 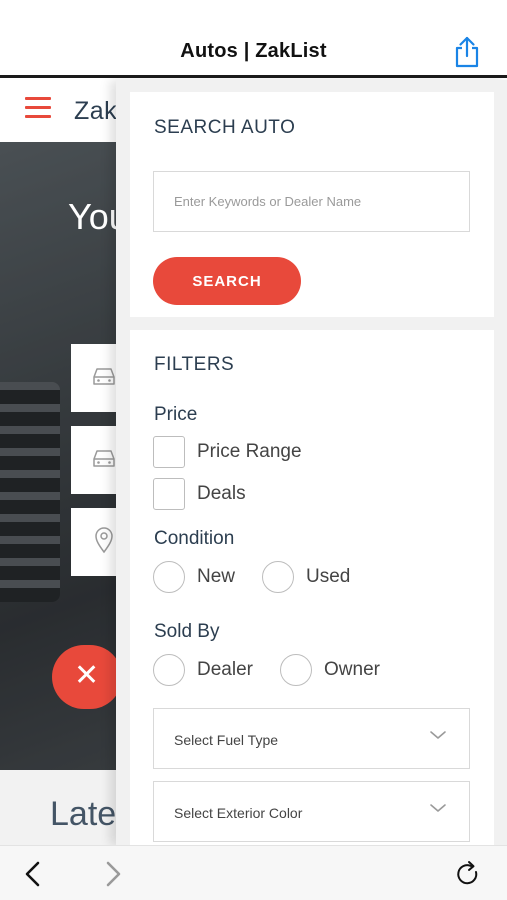 What do you see at coordinates (169, 494) in the screenshot?
I see `deals-checkbox` at bounding box center [169, 494].